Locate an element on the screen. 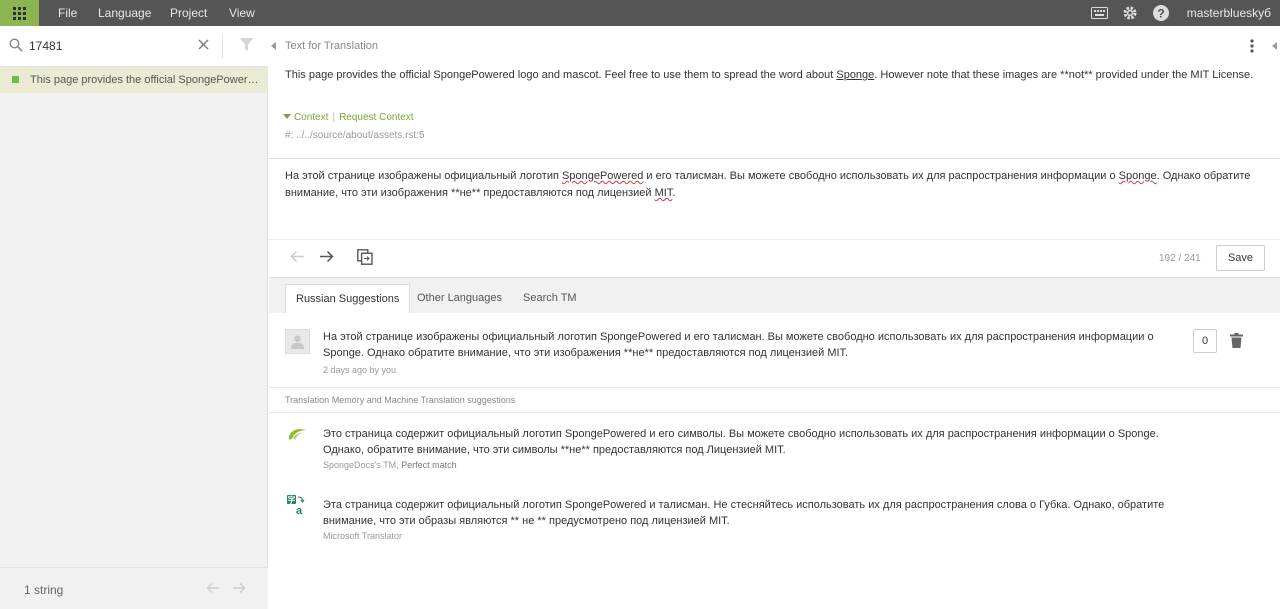  tab-russian-suggestions: Russian Suggestions is located at coordinates (348, 298).